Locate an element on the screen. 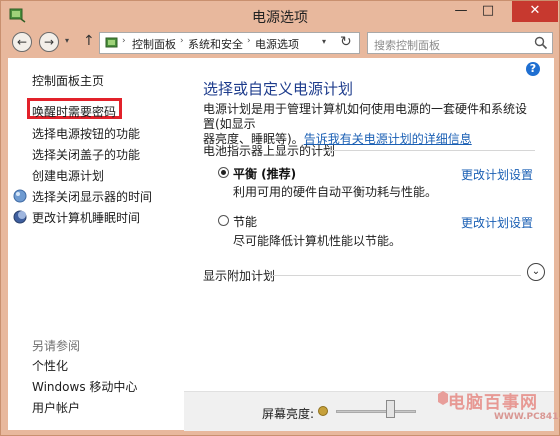  search-icon is located at coordinates (541, 43).